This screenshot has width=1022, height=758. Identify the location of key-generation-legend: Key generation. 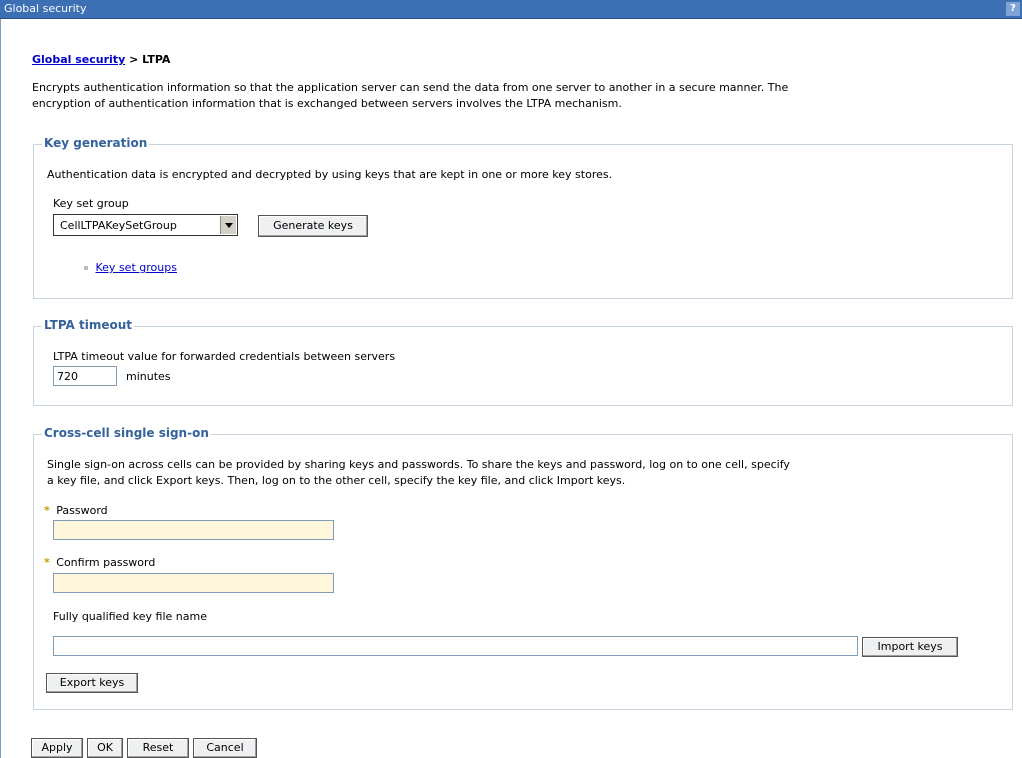
(96, 143).